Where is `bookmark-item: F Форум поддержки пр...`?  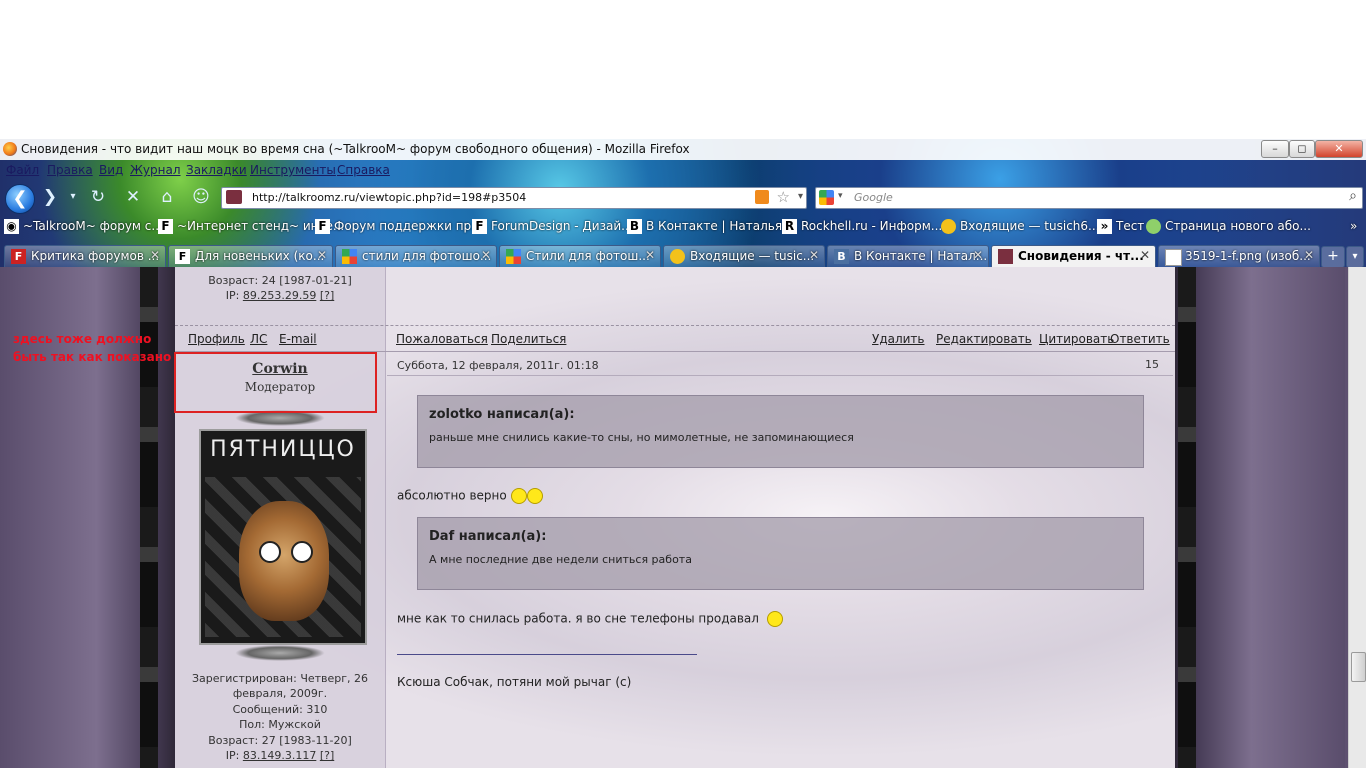
bookmark-item: F Форум поддержки пр... is located at coordinates (399, 226).